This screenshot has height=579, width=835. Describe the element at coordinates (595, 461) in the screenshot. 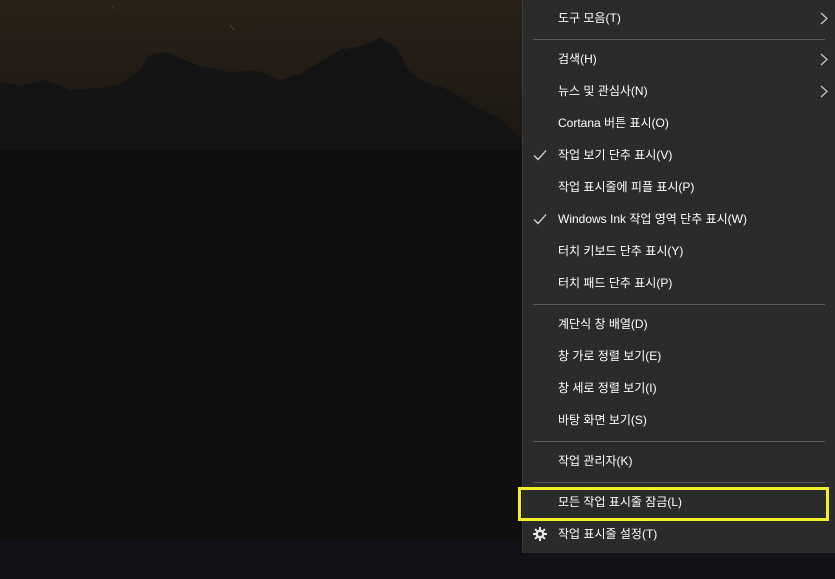

I see `menu-item-label: 작업 관리자(K)` at that location.